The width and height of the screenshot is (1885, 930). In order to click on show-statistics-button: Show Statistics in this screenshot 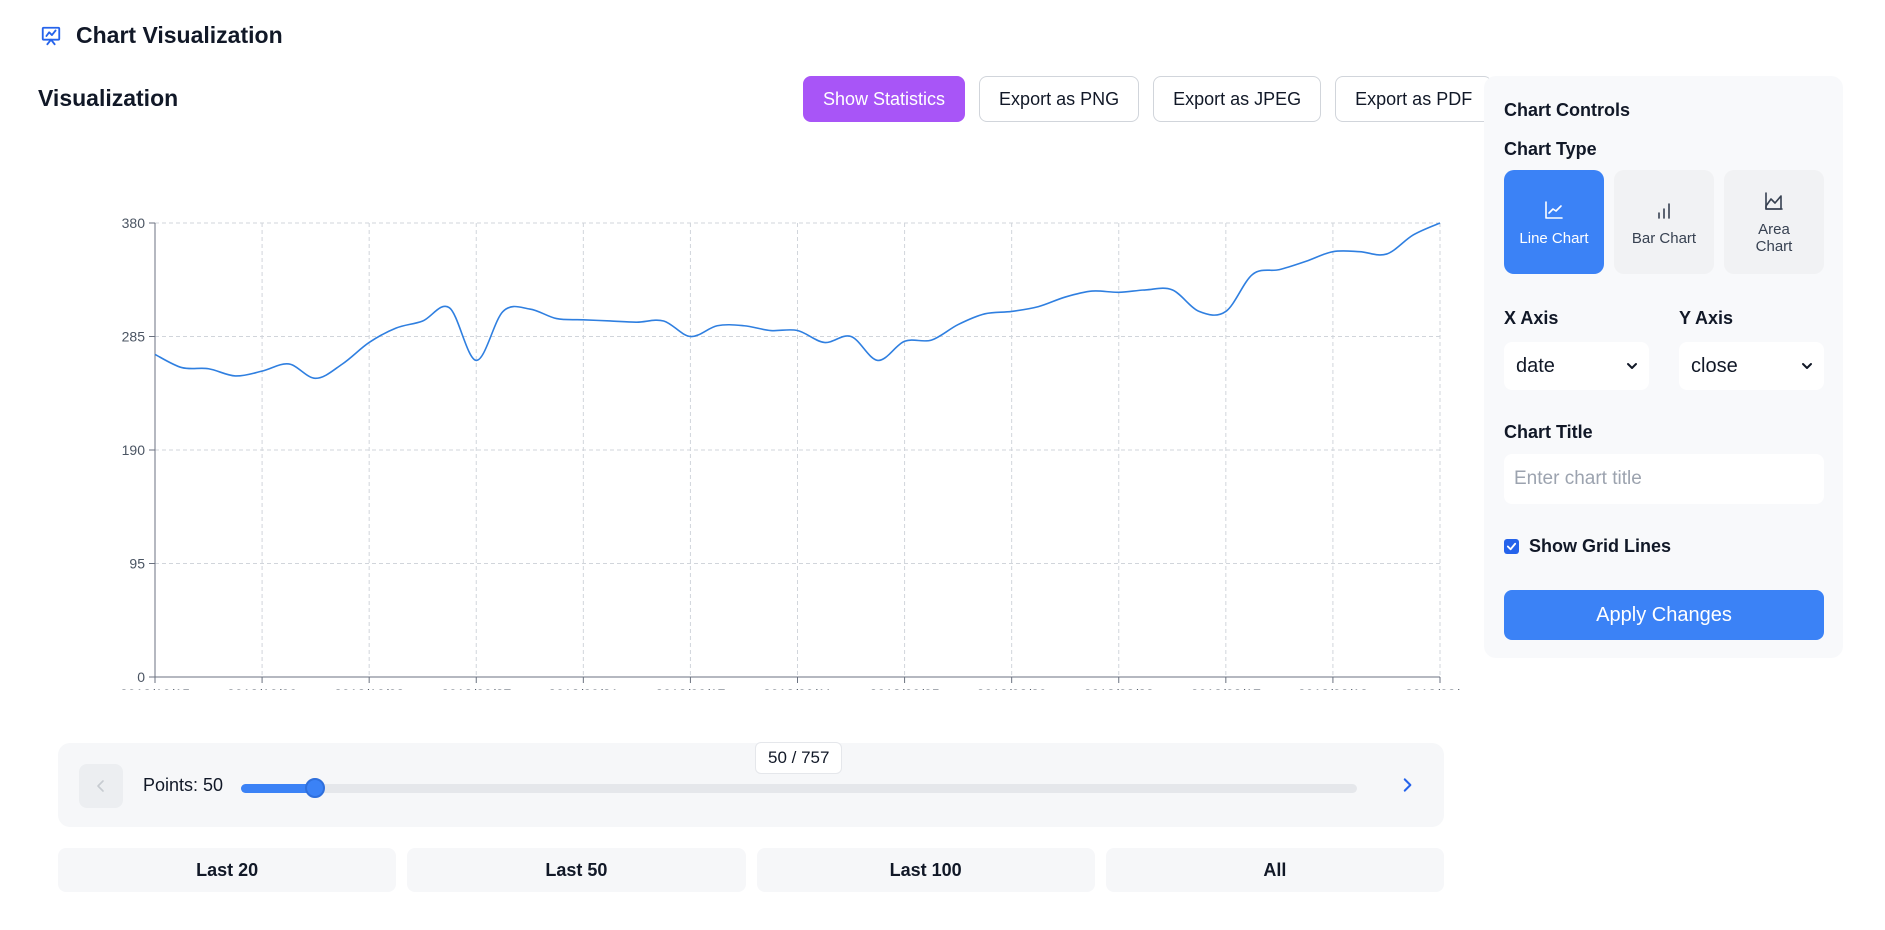, I will do `click(884, 99)`.